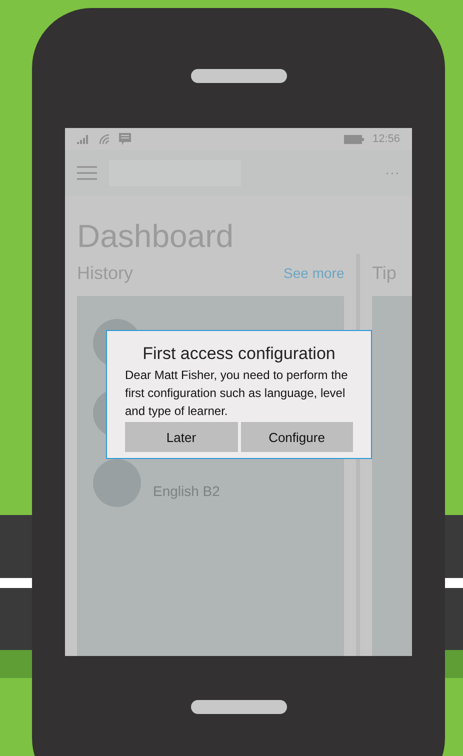 The height and width of the screenshot is (756, 463). What do you see at coordinates (87, 173) in the screenshot?
I see `menu-icon` at bounding box center [87, 173].